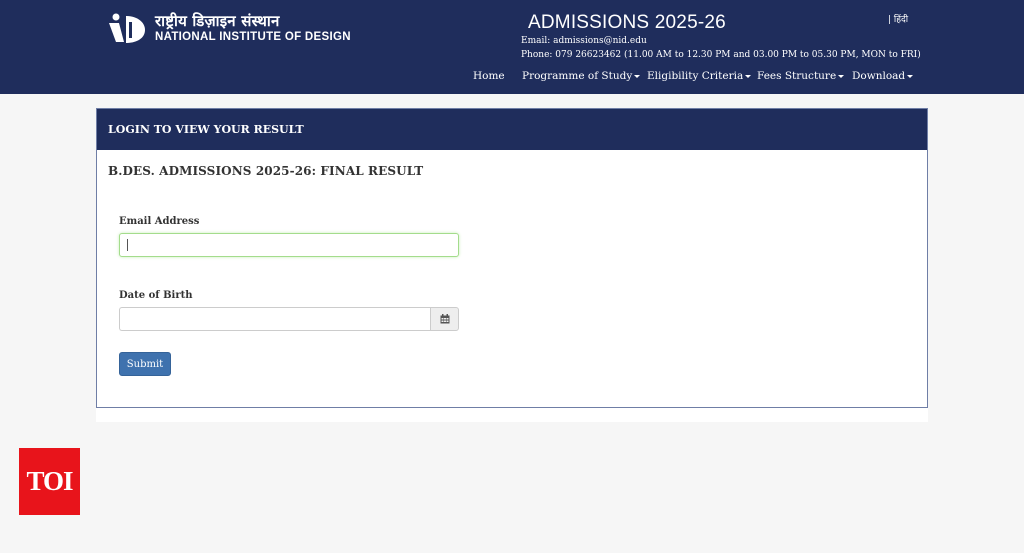  What do you see at coordinates (797, 76) in the screenshot?
I see `nav-fees-label: Fees Structure` at bounding box center [797, 76].